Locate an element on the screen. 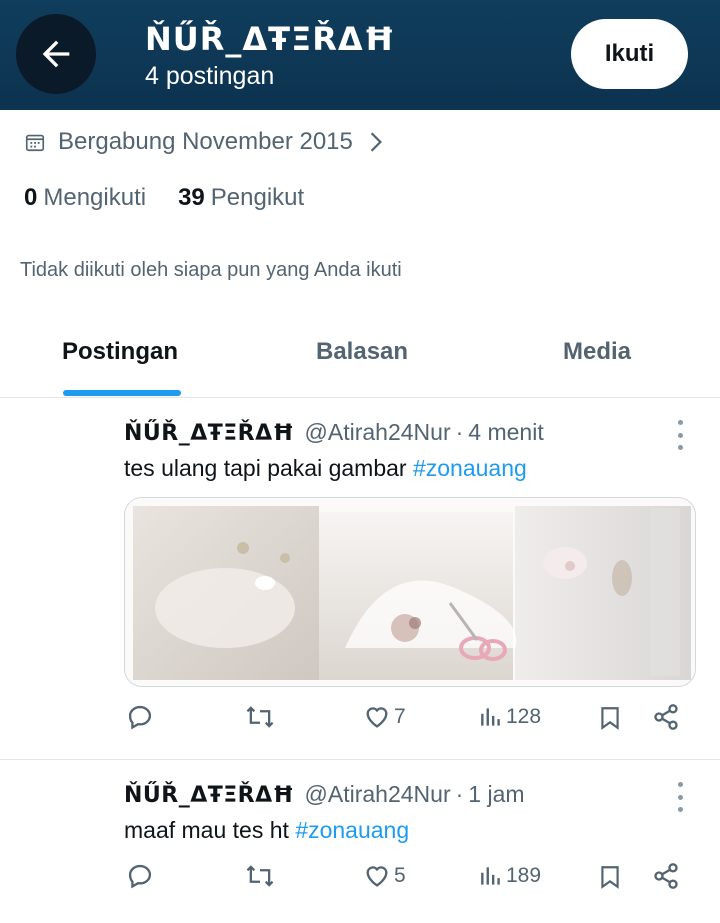 The width and height of the screenshot is (720, 923). following-link: 0 Mengikuti is located at coordinates (85, 198).